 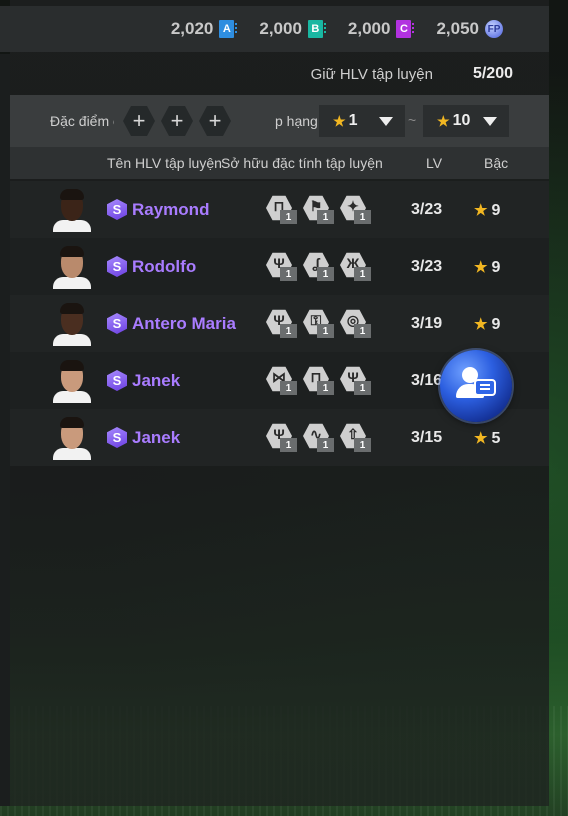 I want to click on trait-ball-spin-icon: ◎ 1, so click(x=357, y=324).